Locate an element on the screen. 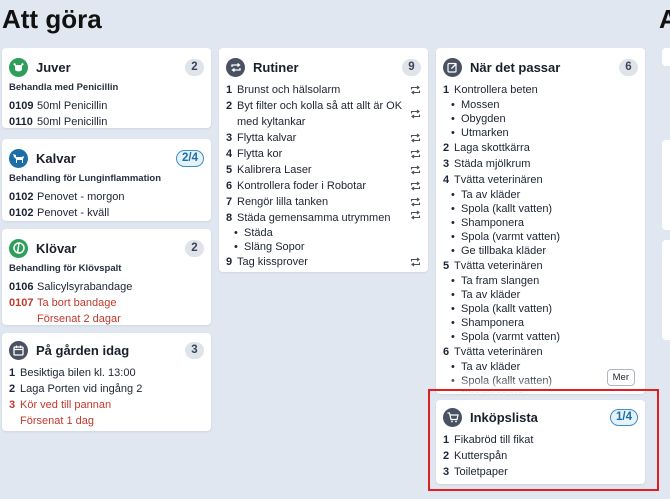 This screenshot has height=499, width=670. calendar-icon is located at coordinates (18, 350).